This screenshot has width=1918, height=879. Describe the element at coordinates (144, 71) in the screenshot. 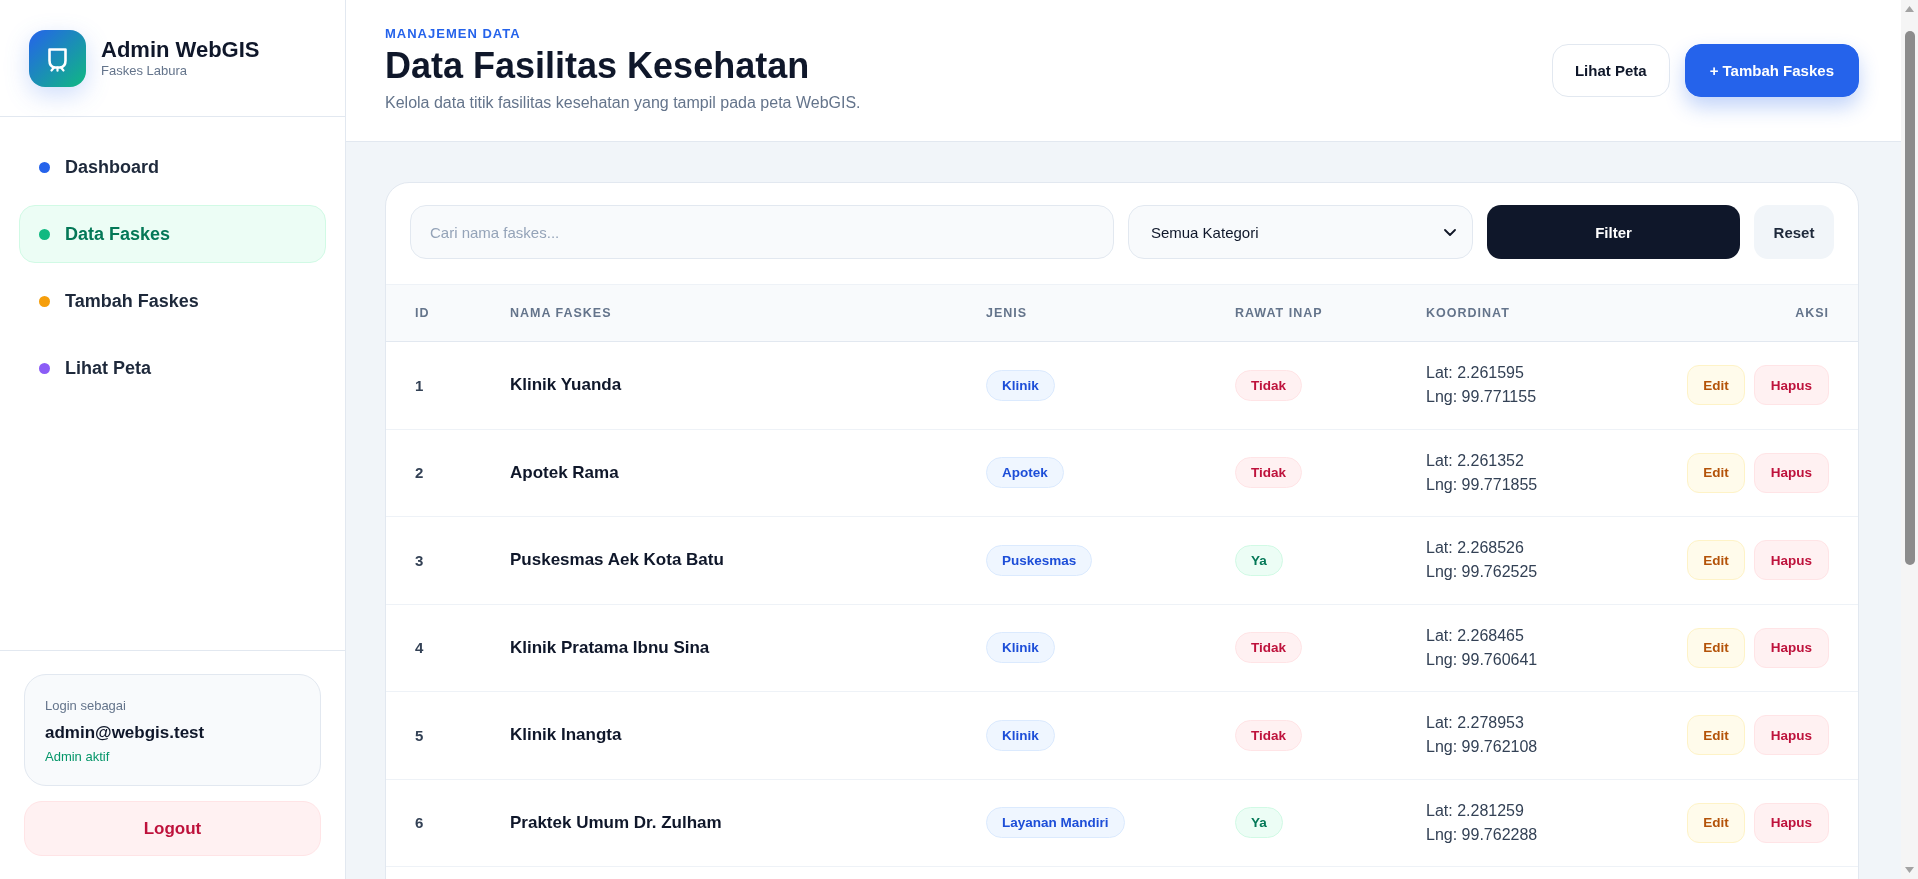

I see `brand-subtitle: Faskes Labura` at that location.